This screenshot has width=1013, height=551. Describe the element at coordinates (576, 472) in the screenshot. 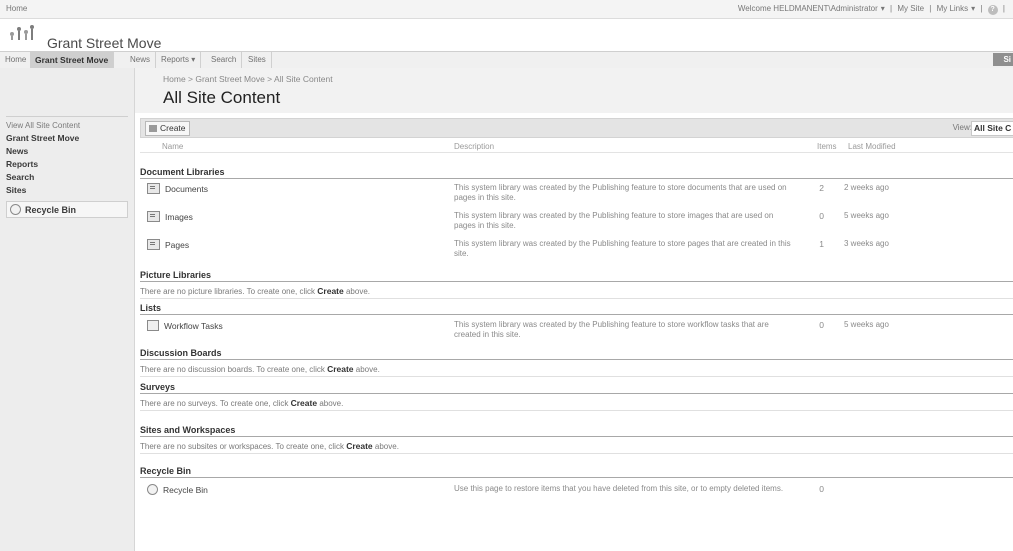

I see `section-recycle-bin: Recycle Bin` at that location.